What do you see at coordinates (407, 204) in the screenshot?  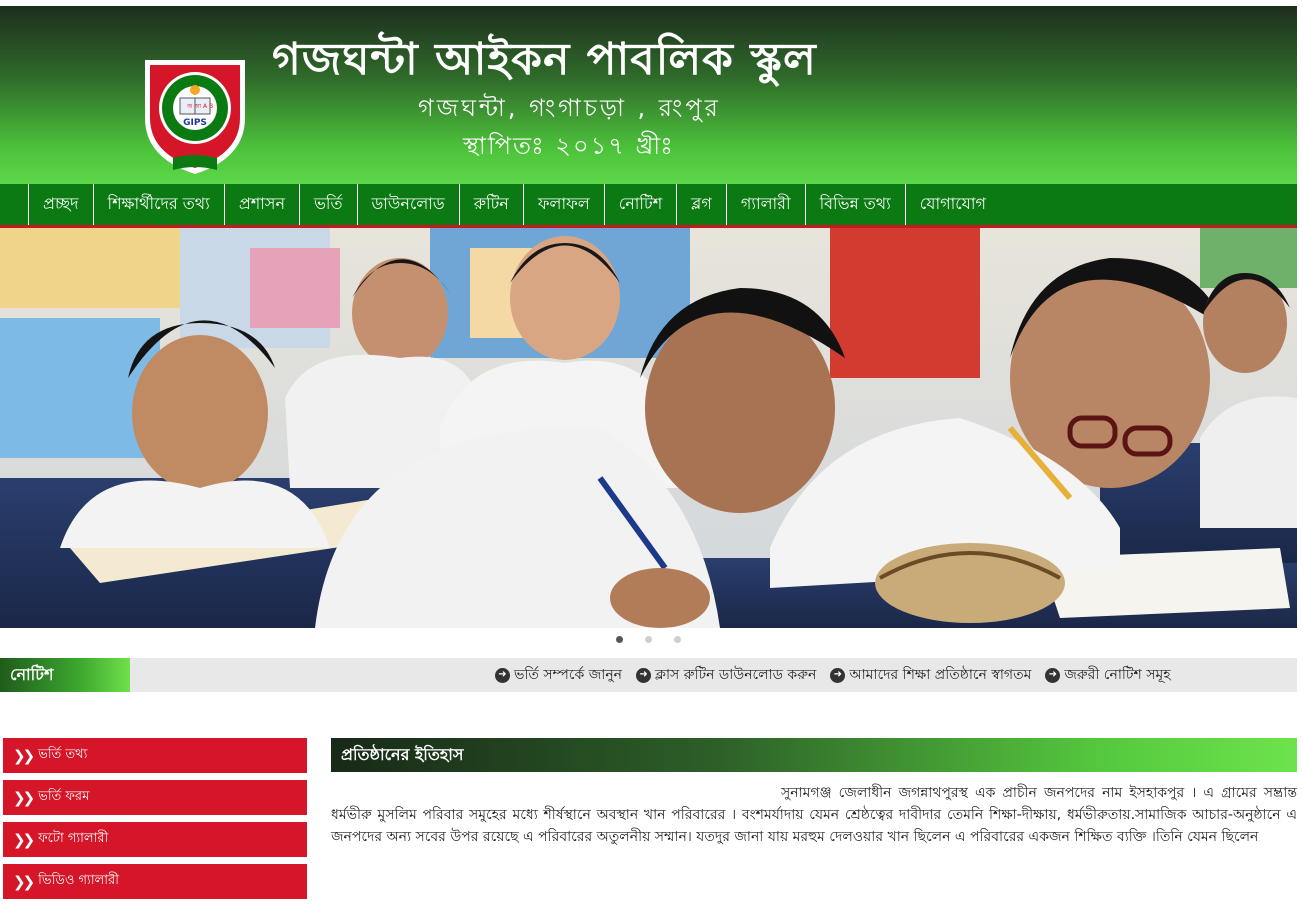 I see `nav-item-download: ডাউনলোড` at bounding box center [407, 204].